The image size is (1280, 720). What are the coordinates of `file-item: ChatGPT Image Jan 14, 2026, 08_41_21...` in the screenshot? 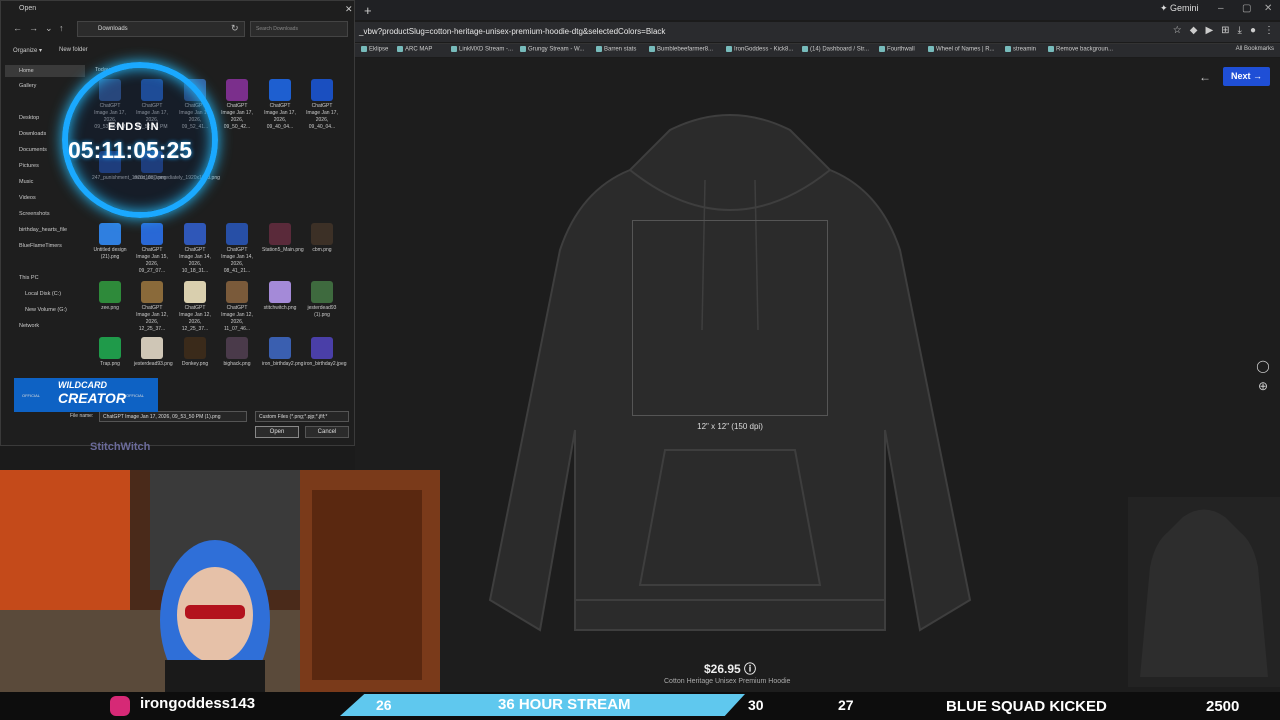 It's located at (237, 249).